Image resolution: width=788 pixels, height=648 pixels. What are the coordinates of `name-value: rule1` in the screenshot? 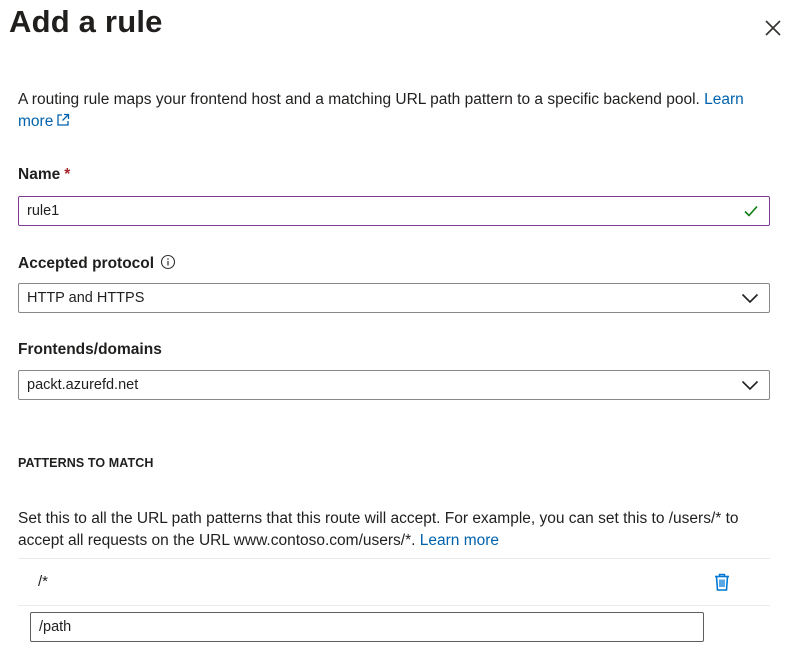 It's located at (43, 211).